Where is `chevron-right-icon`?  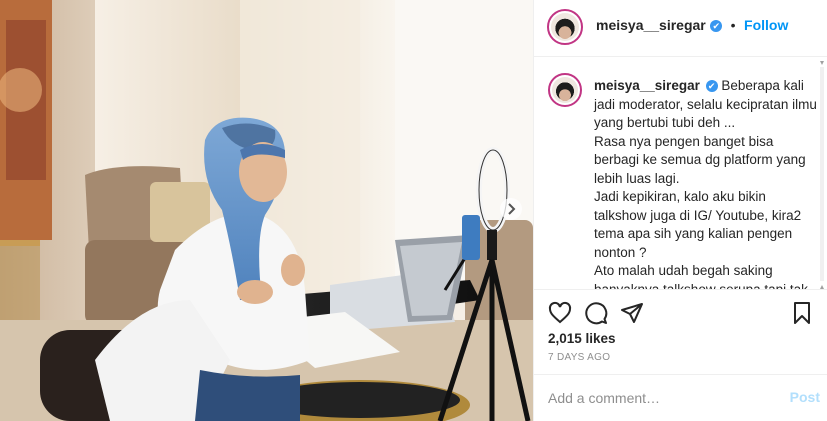
chevron-right-icon is located at coordinates (512, 209).